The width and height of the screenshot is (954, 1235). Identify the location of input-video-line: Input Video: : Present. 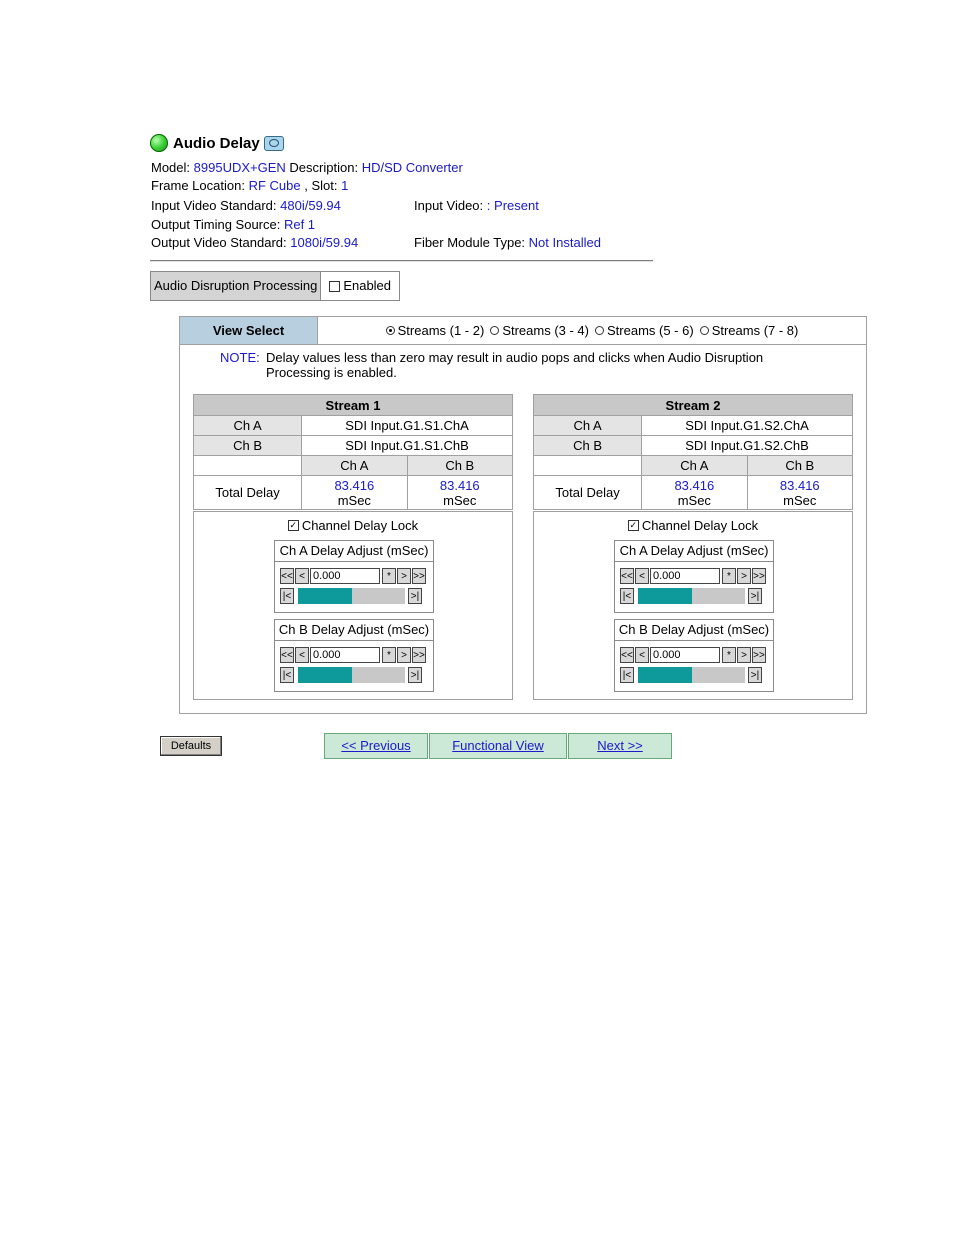
(476, 206).